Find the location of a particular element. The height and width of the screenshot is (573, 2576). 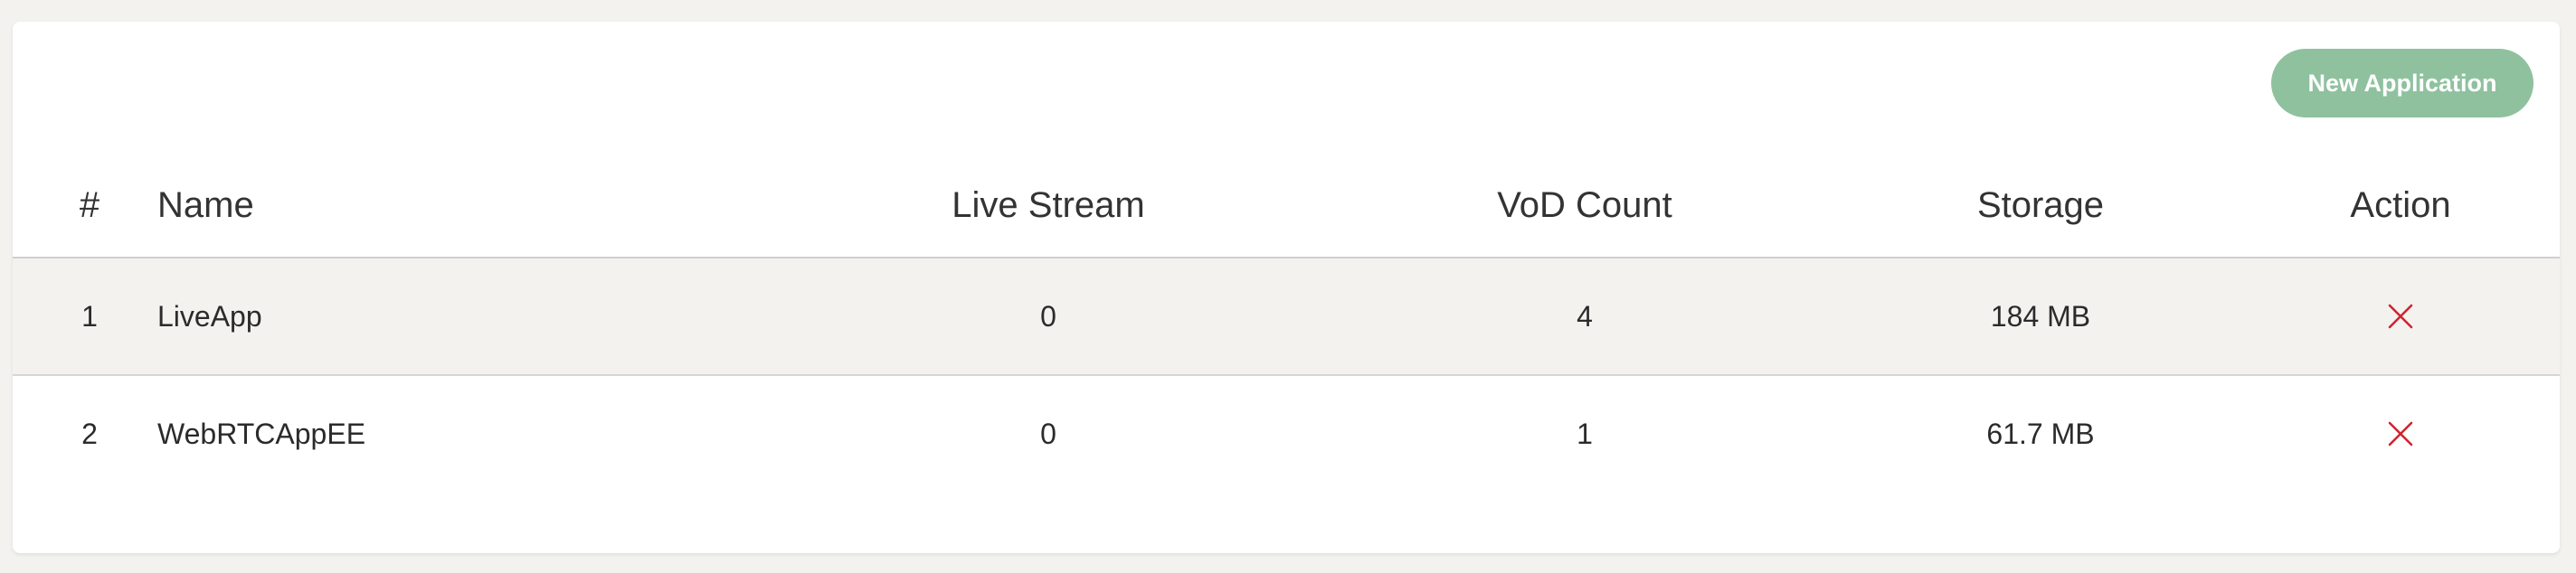

header-vod-count: VoD Count is located at coordinates (1584, 205).